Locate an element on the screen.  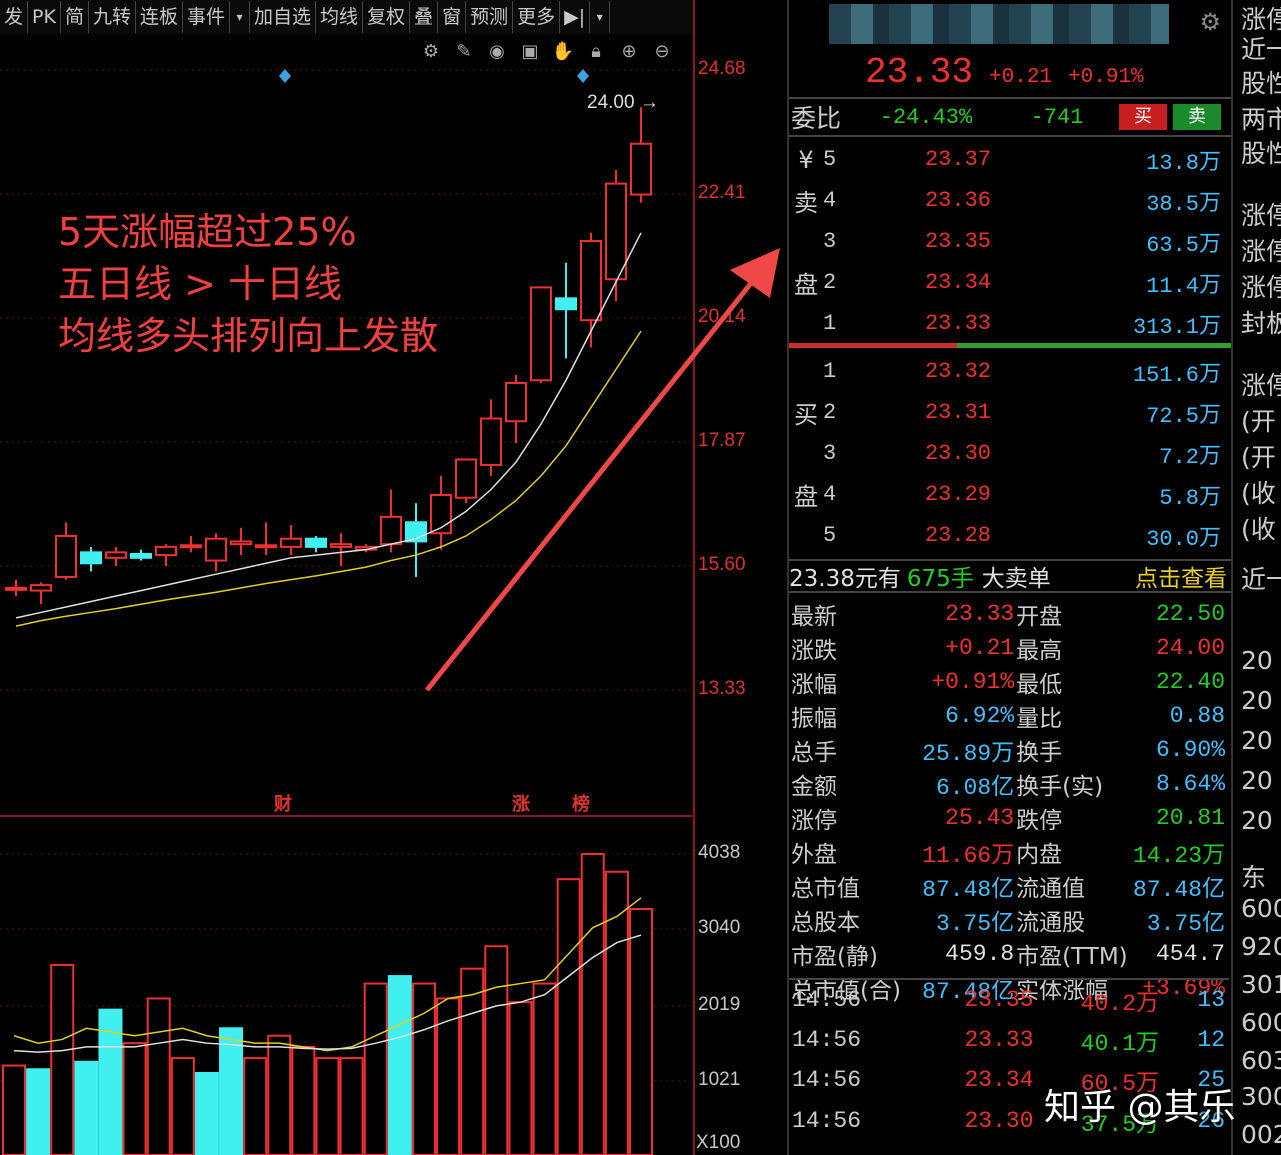
order-ratio-pct: -24.43% is located at coordinates (926, 117).